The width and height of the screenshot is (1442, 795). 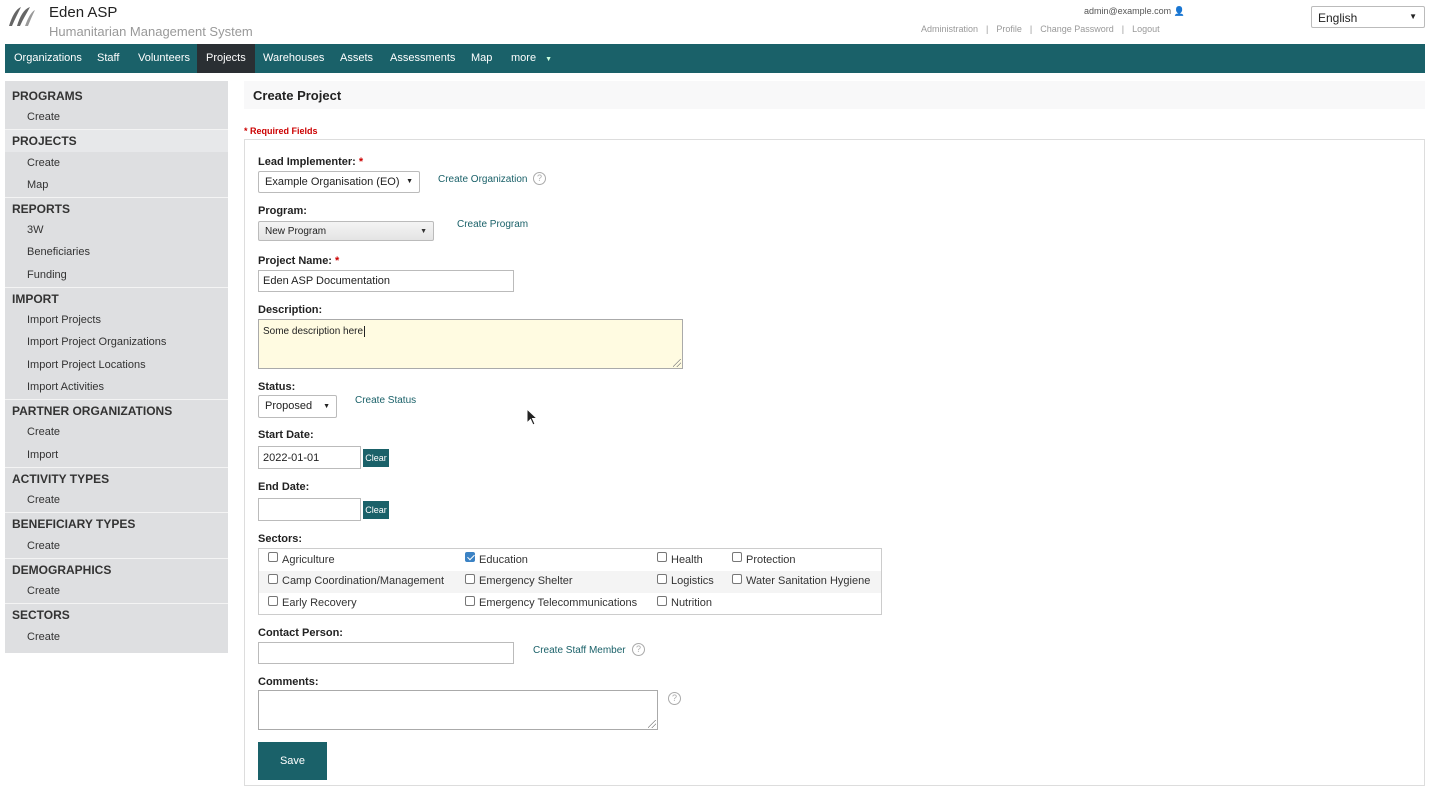 I want to click on status-value: Proposed, so click(x=289, y=406).